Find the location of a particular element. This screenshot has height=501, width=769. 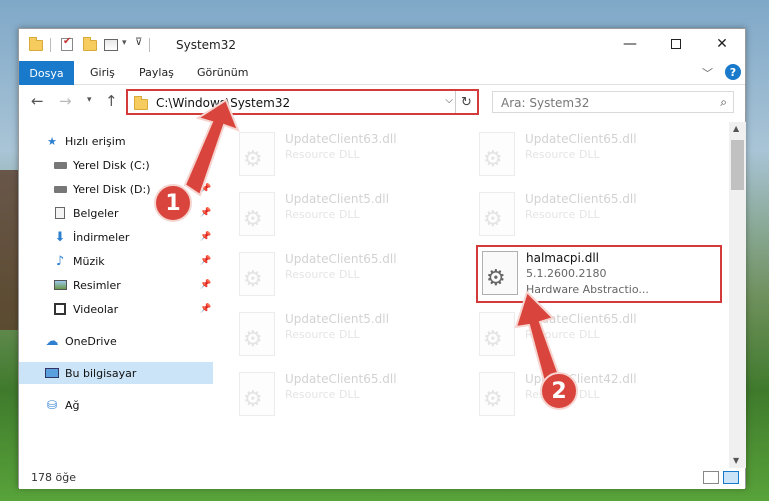

music-icon: ♪ is located at coordinates (60, 261).